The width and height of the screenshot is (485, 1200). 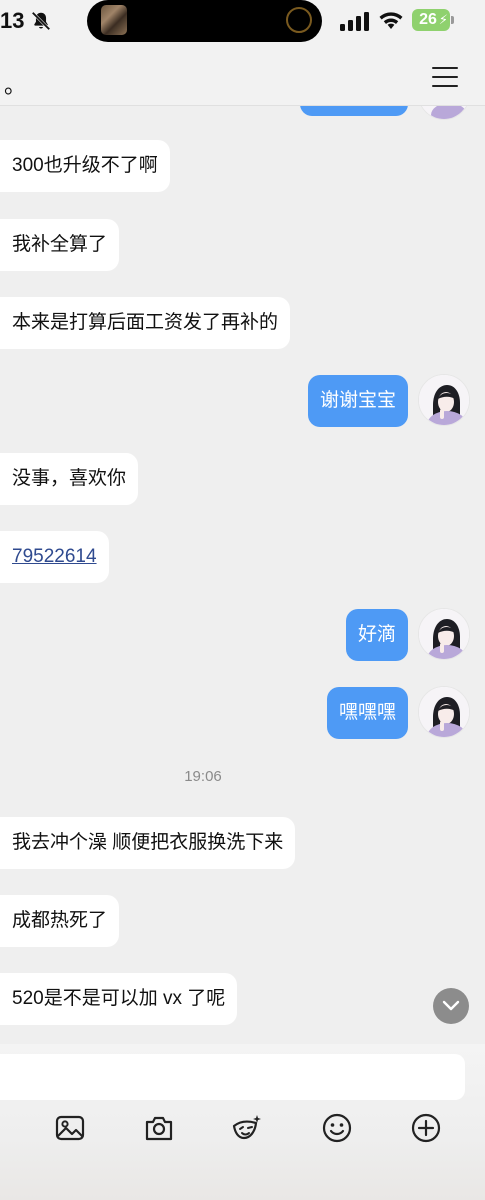 I want to click on message-bubble-outgoing: 好滴, so click(x=376, y=635).